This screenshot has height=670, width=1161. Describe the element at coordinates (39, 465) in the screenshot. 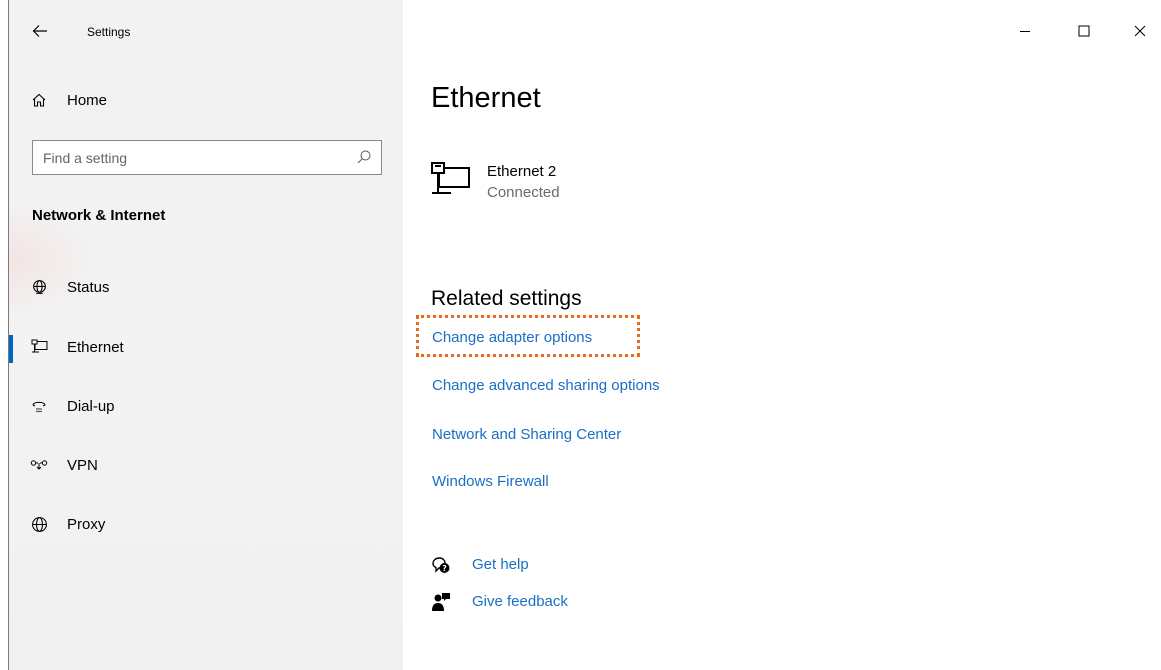

I see `vpn-icon` at that location.